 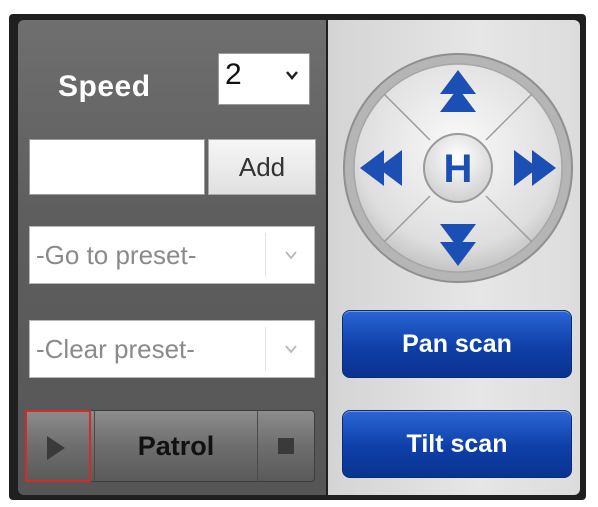 I want to click on home-button: H, so click(x=458, y=168).